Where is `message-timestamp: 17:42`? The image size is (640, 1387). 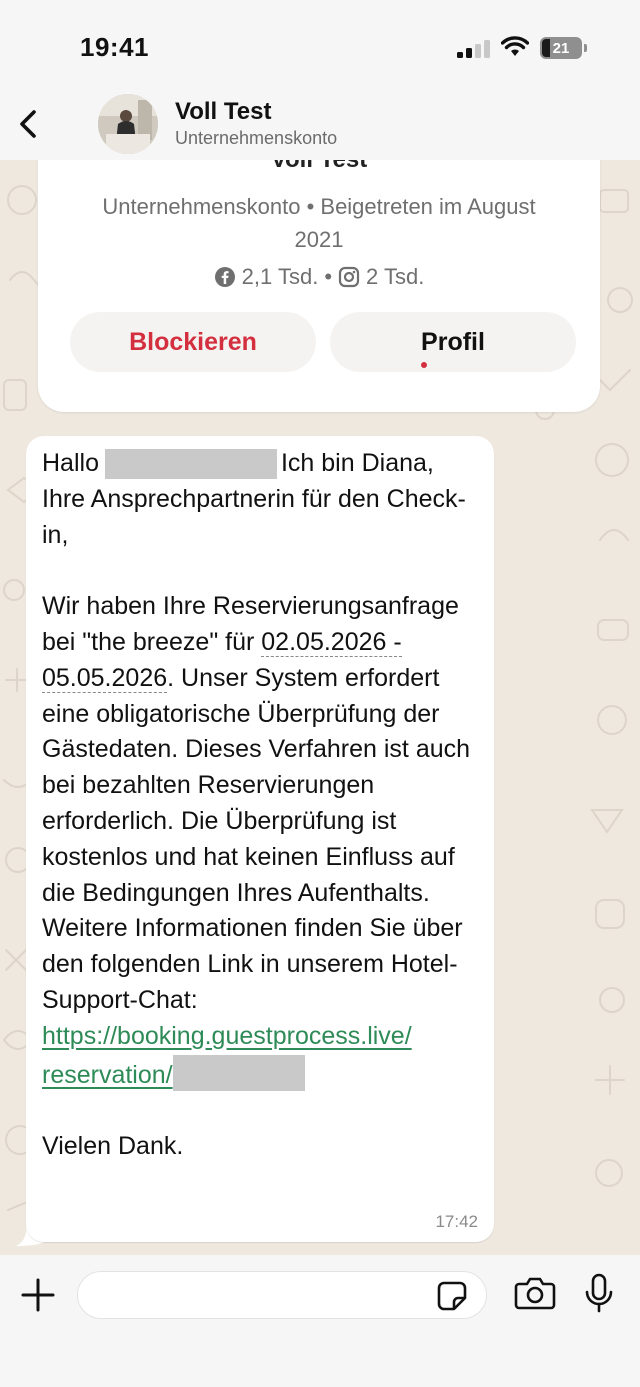
message-timestamp: 17:42 is located at coordinates (456, 1221).